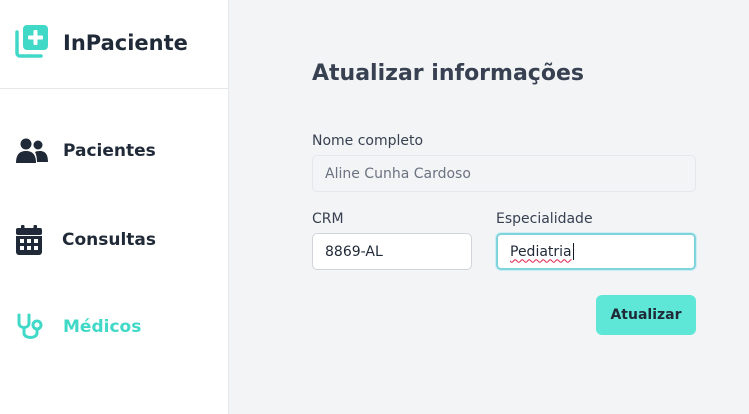 This screenshot has width=749, height=414. Describe the element at coordinates (109, 151) in the screenshot. I see `sidebar-item-label: Pacientes` at that location.